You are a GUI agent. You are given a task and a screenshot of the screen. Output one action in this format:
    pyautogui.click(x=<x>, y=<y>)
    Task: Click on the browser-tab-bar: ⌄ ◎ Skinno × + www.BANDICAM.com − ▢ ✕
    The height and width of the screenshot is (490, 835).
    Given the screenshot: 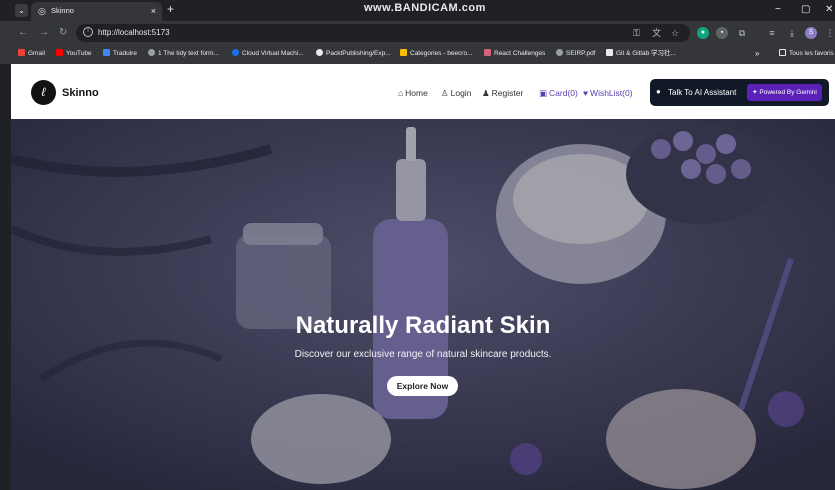 What is the action you would take?
    pyautogui.click(x=417, y=10)
    